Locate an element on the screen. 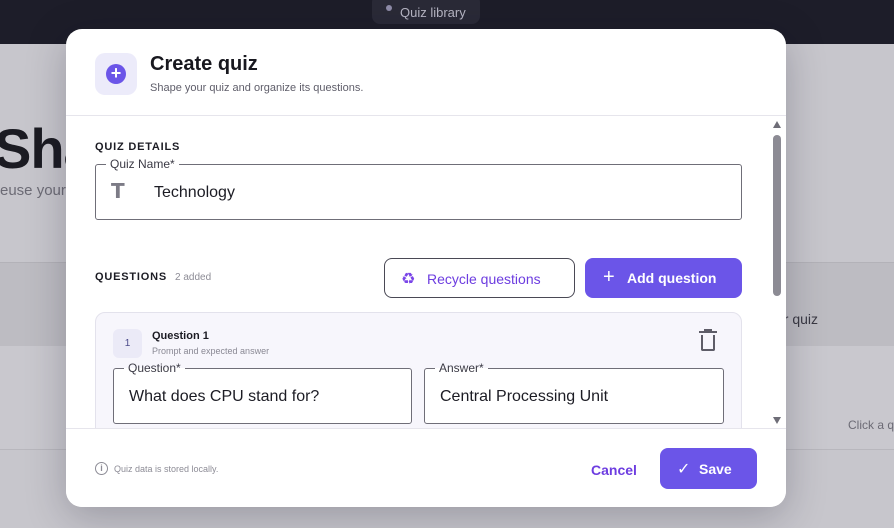  tab-dot-icon is located at coordinates (389, 8).